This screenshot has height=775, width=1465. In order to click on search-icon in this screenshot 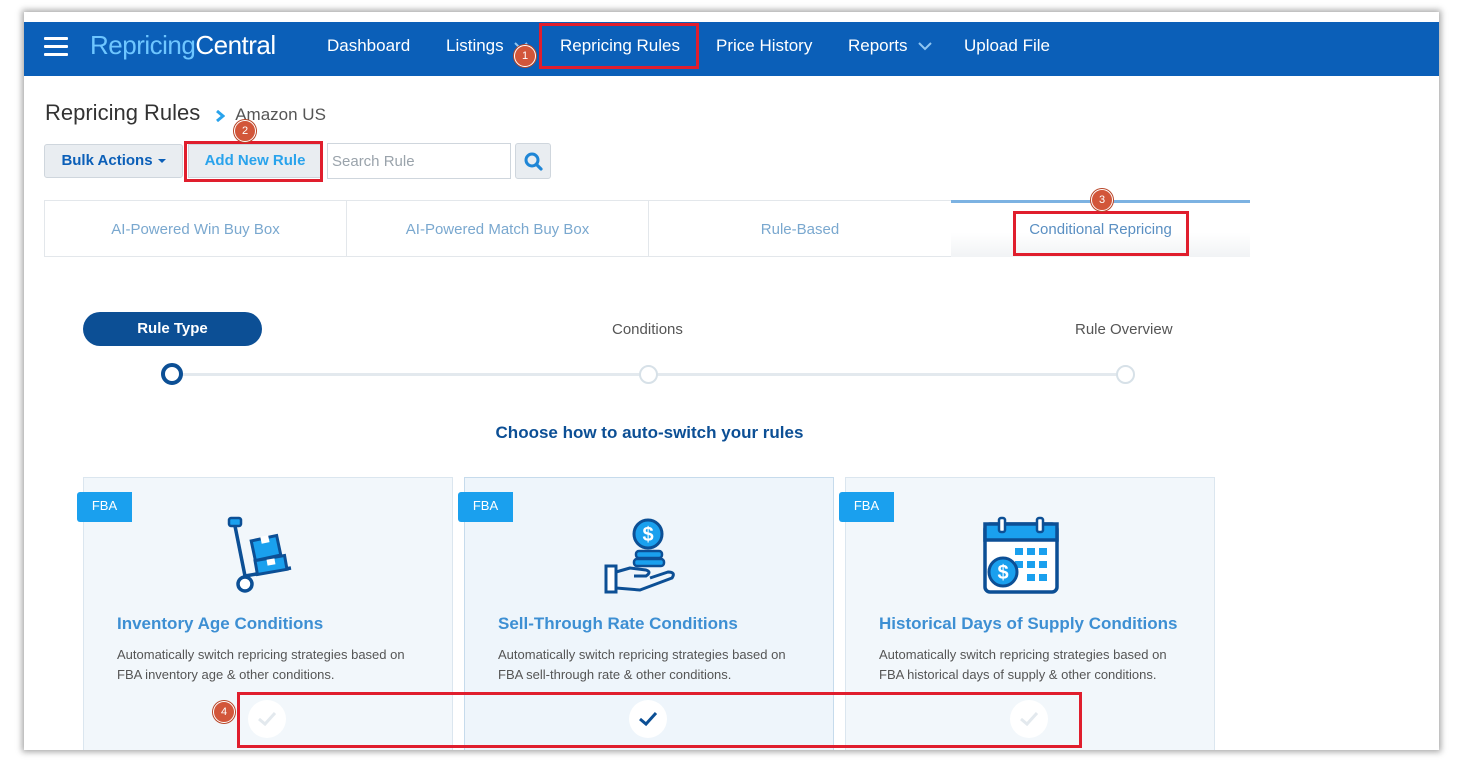, I will do `click(533, 161)`.